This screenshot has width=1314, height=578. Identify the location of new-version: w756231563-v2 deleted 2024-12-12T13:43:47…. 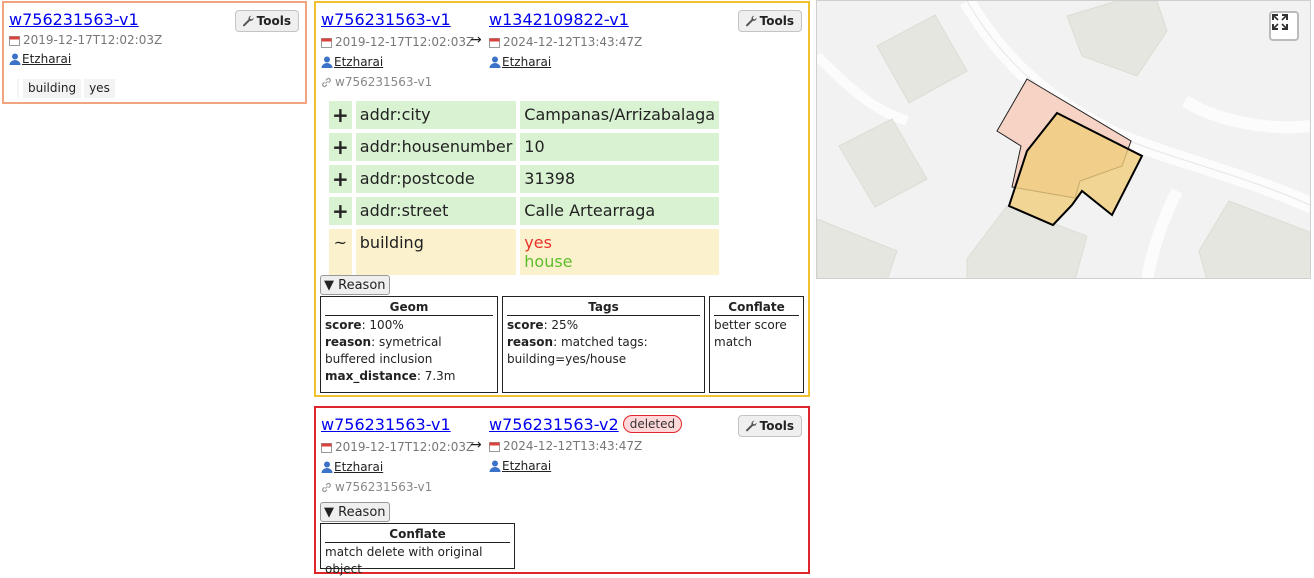
(586, 444).